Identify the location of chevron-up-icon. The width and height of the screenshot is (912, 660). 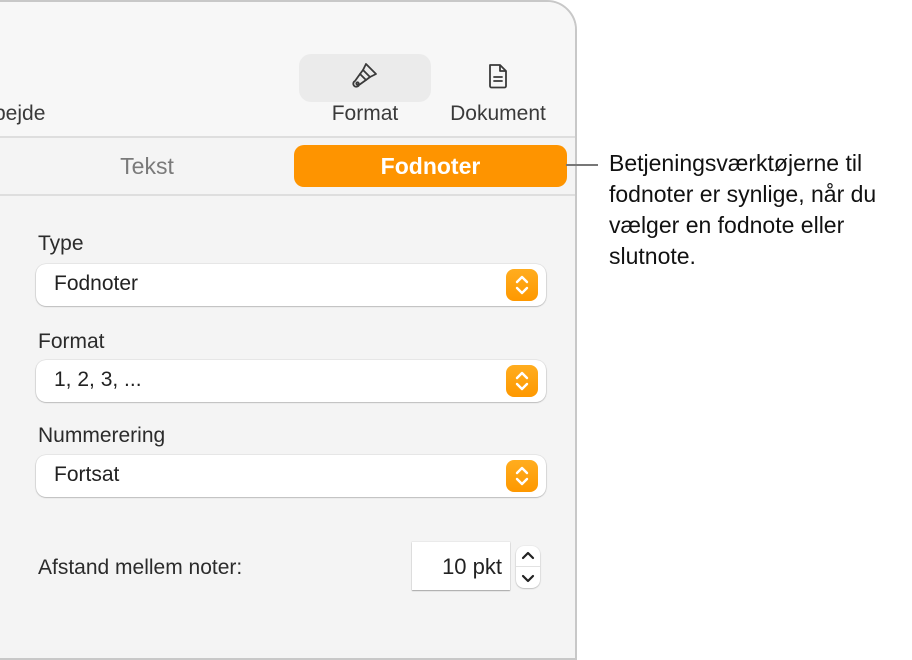
(528, 555).